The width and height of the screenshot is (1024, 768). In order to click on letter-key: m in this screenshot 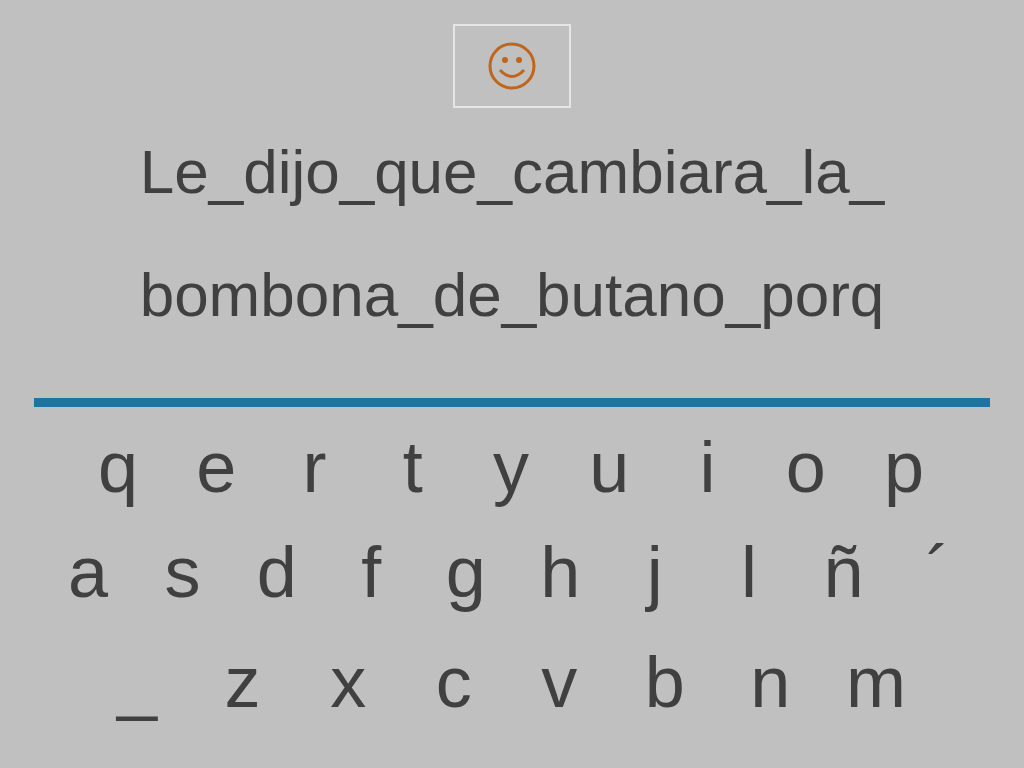, I will do `click(875, 682)`.